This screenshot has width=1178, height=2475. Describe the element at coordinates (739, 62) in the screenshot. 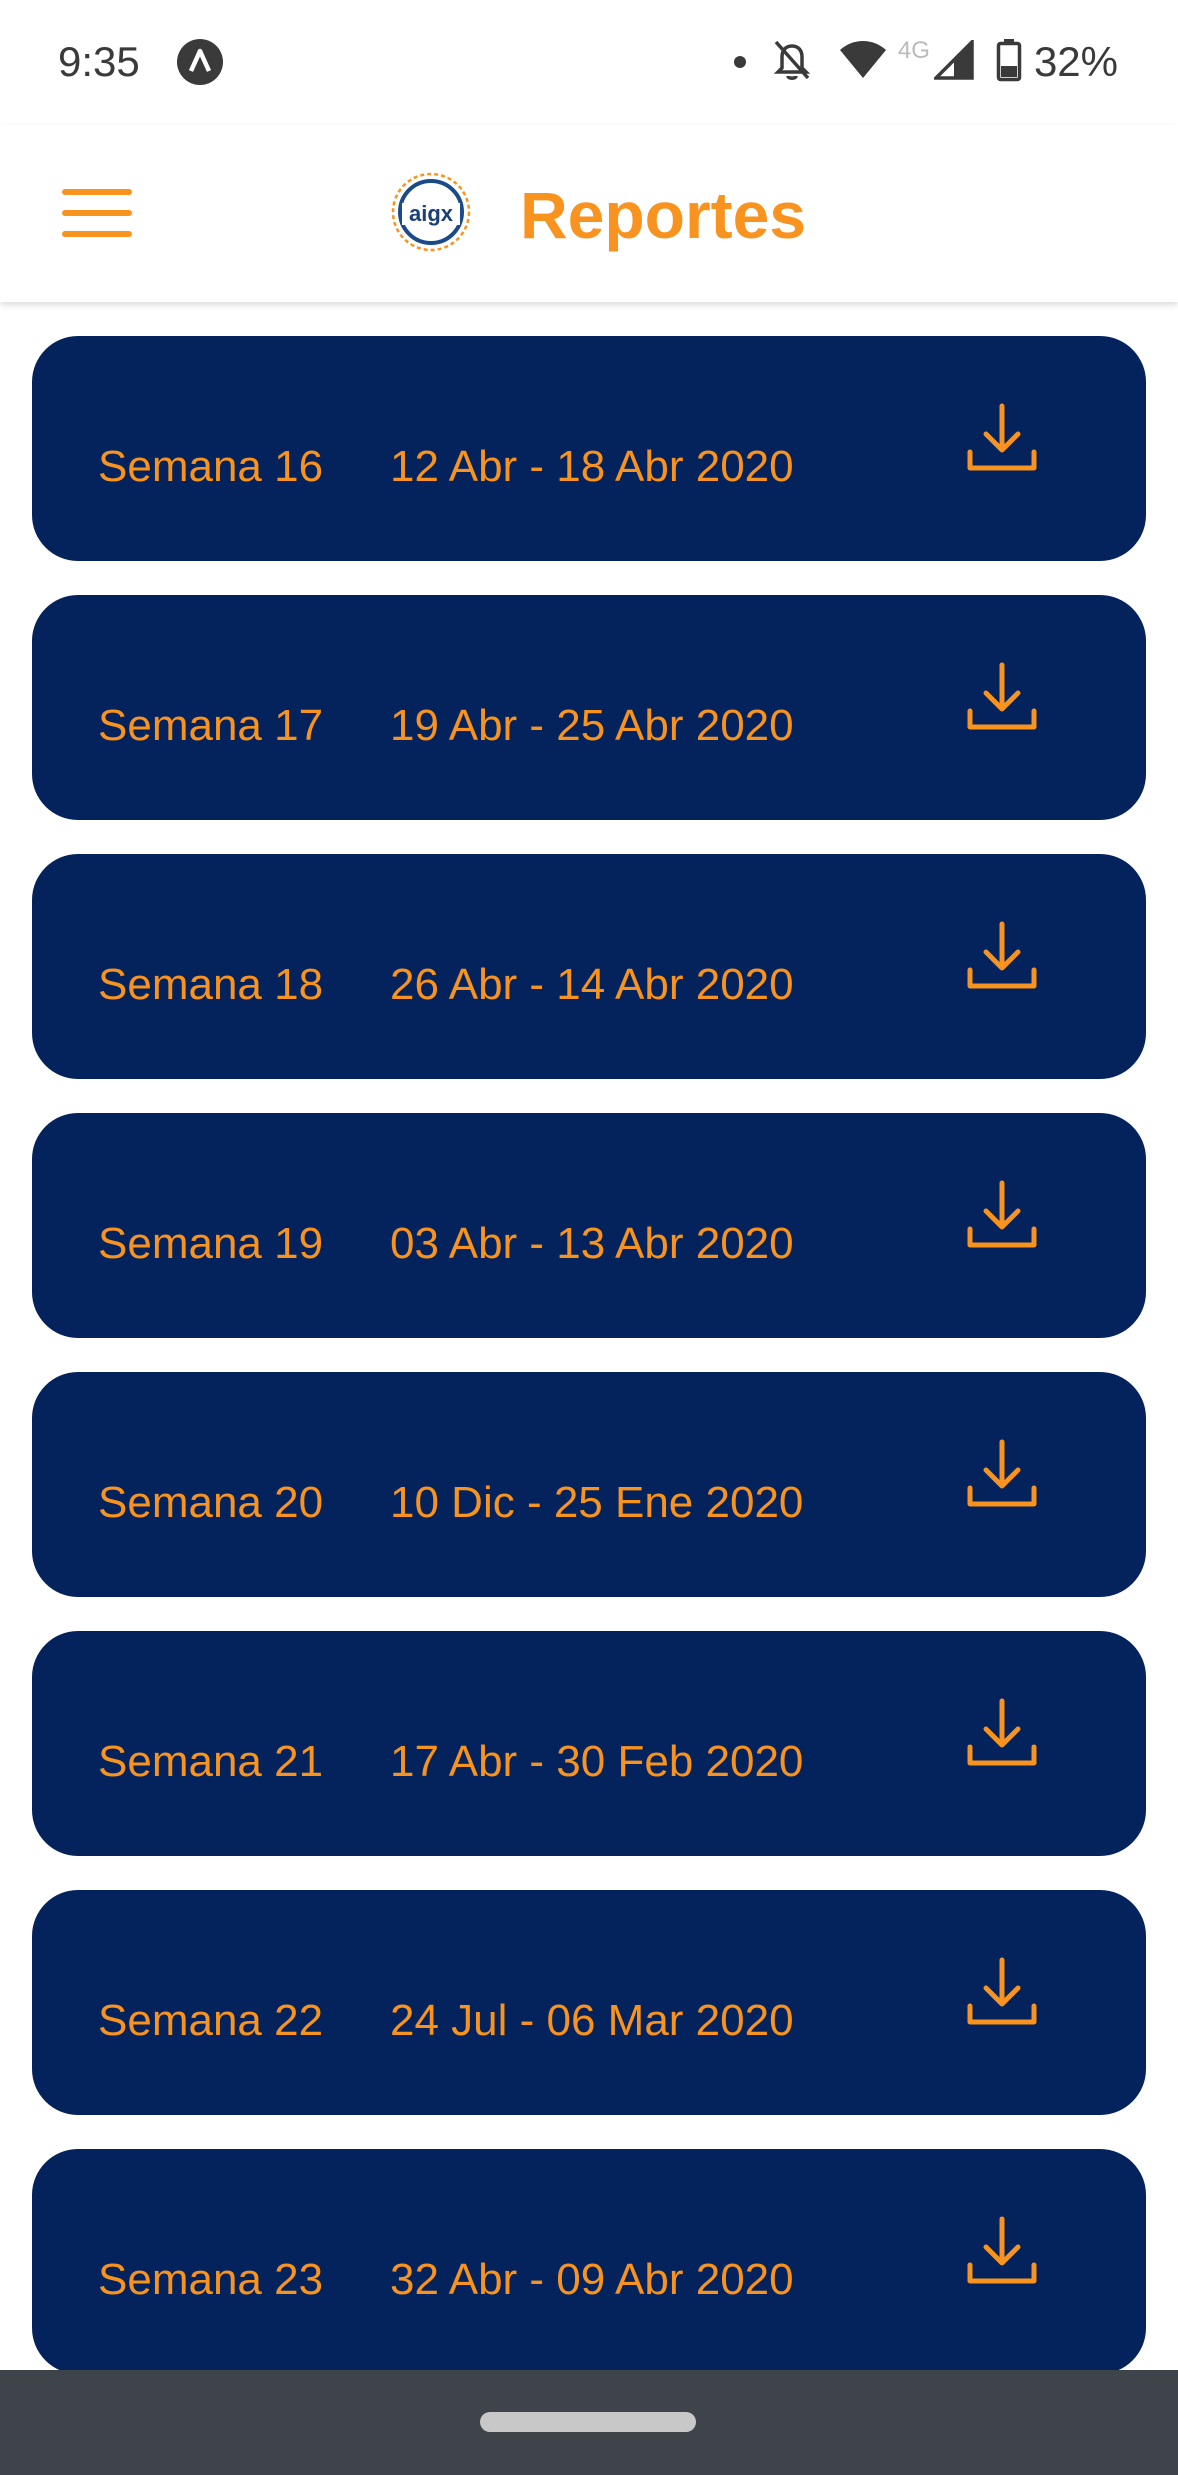

I see `notification-dot-icon` at that location.